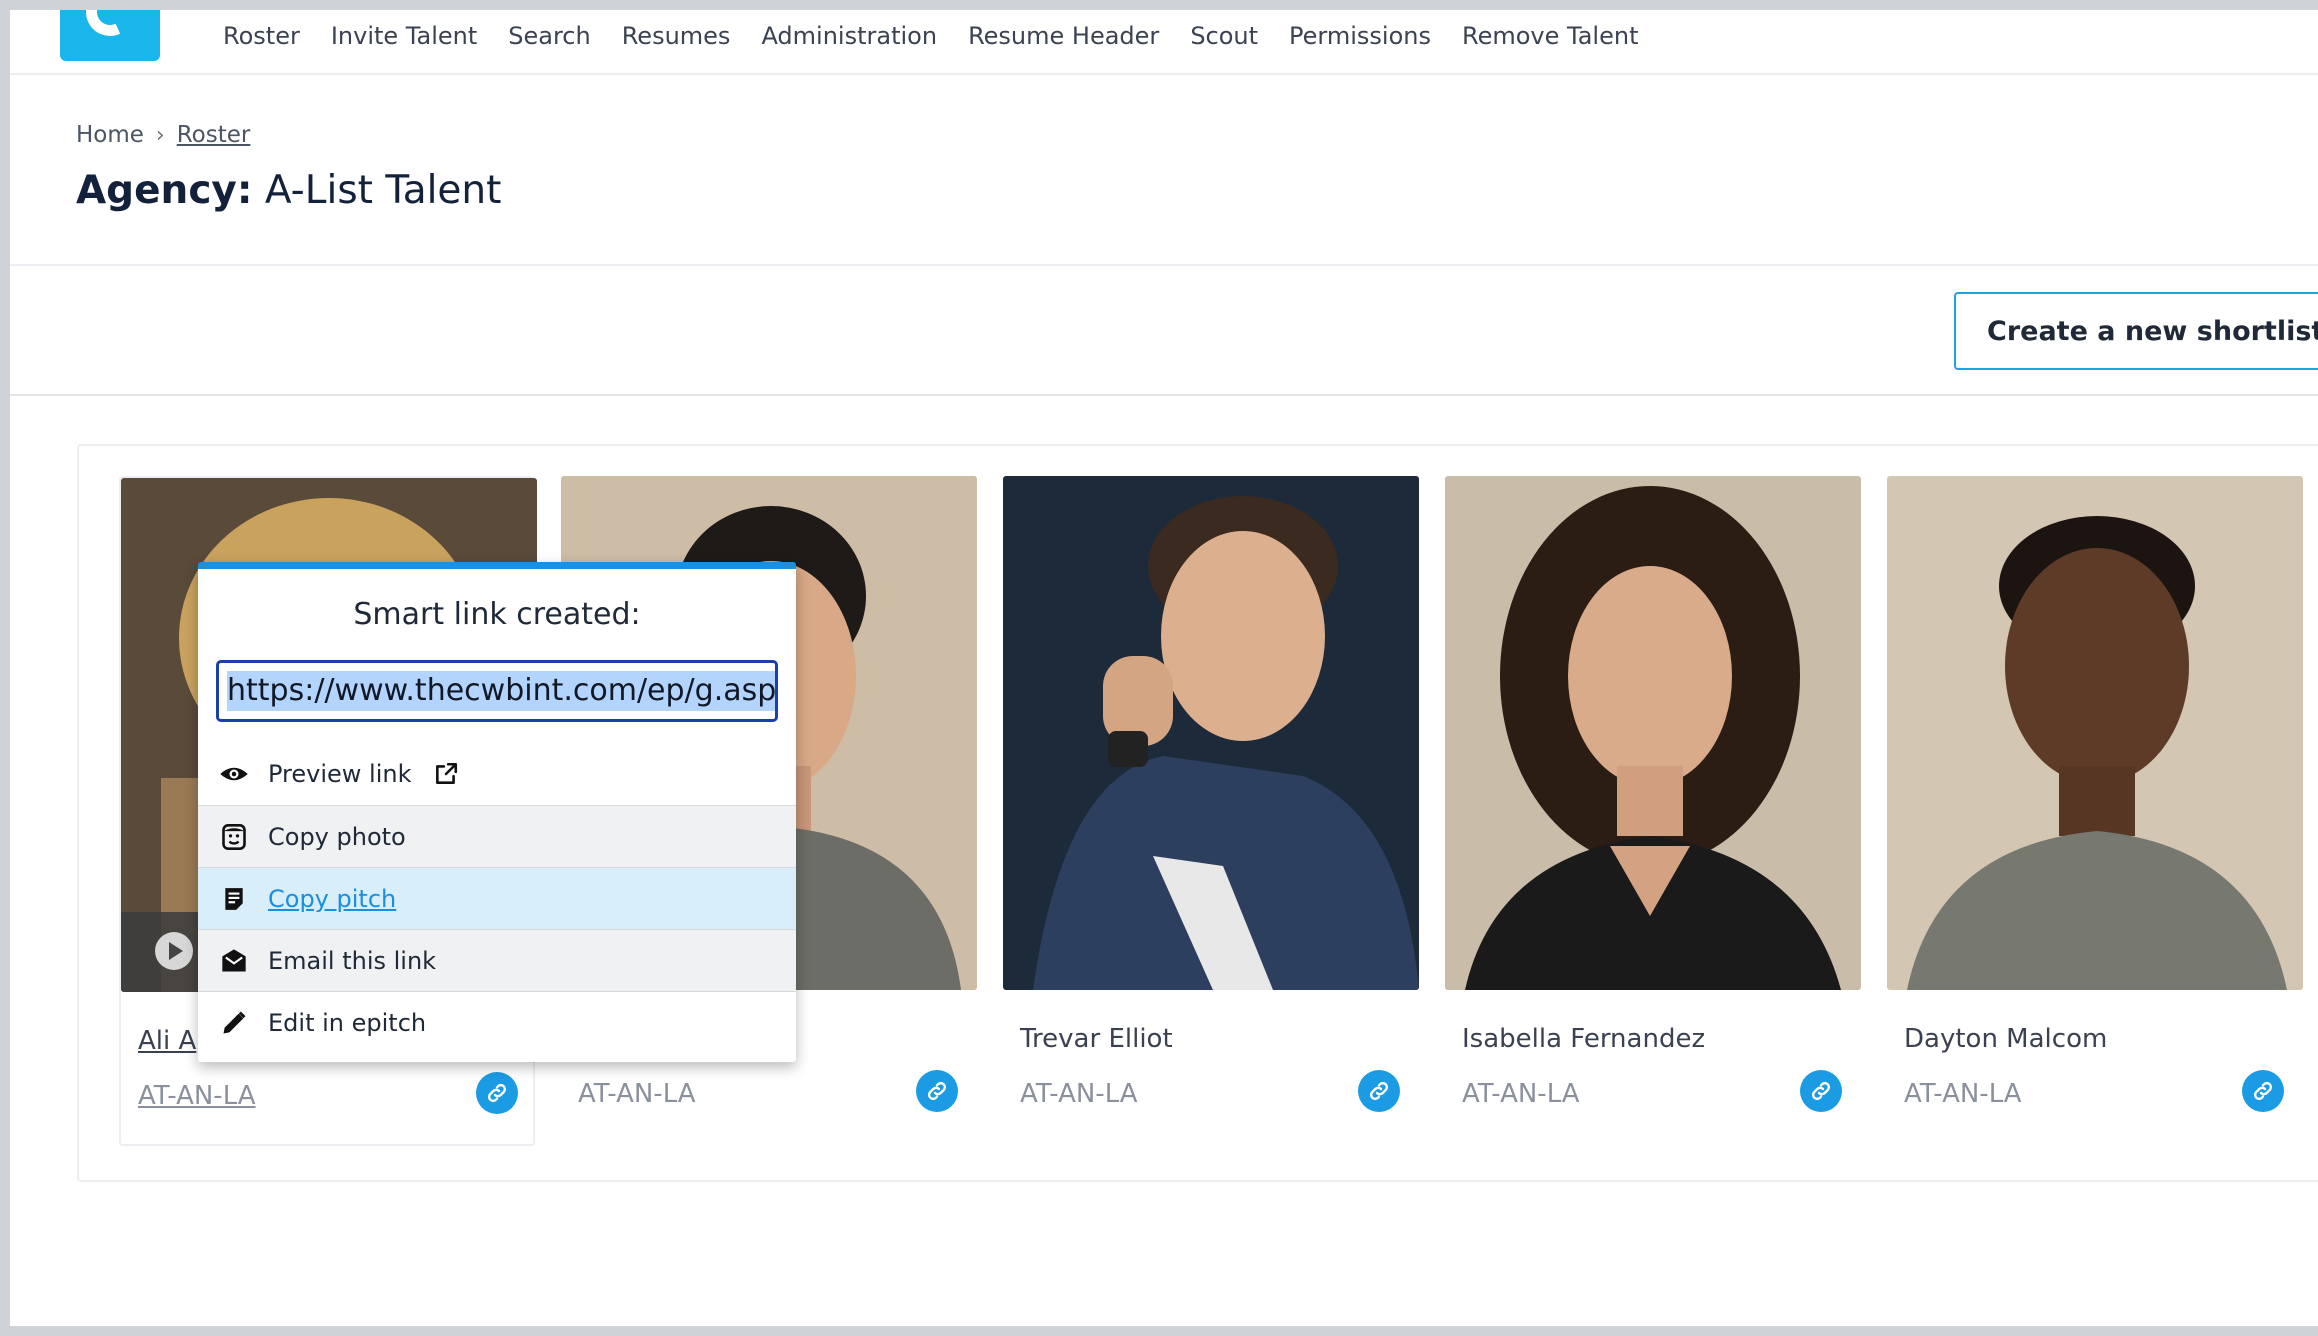 This screenshot has width=2318, height=1336. I want to click on nav-item-scout: Scout, so click(1224, 36).